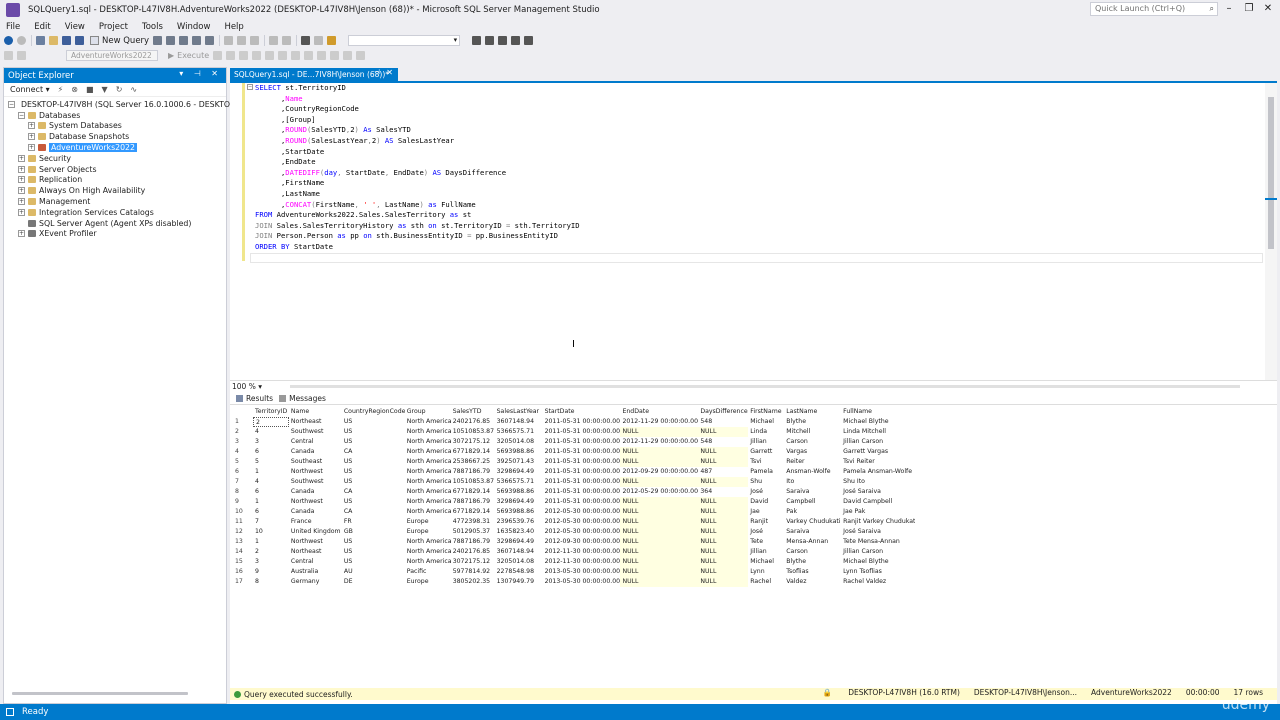 The image size is (1280, 720). Describe the element at coordinates (115, 212) in the screenshot. I see `tree-node-integration-services: + Integration Services Catalogs` at that location.